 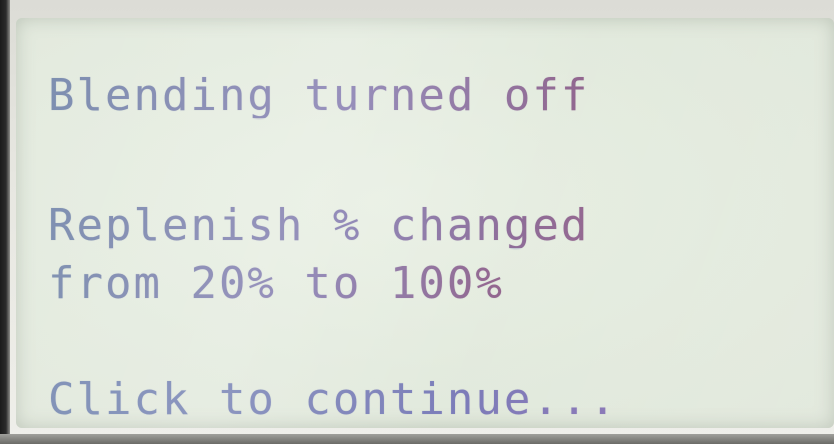 I want to click on left-bezel, so click(x=5, y=222).